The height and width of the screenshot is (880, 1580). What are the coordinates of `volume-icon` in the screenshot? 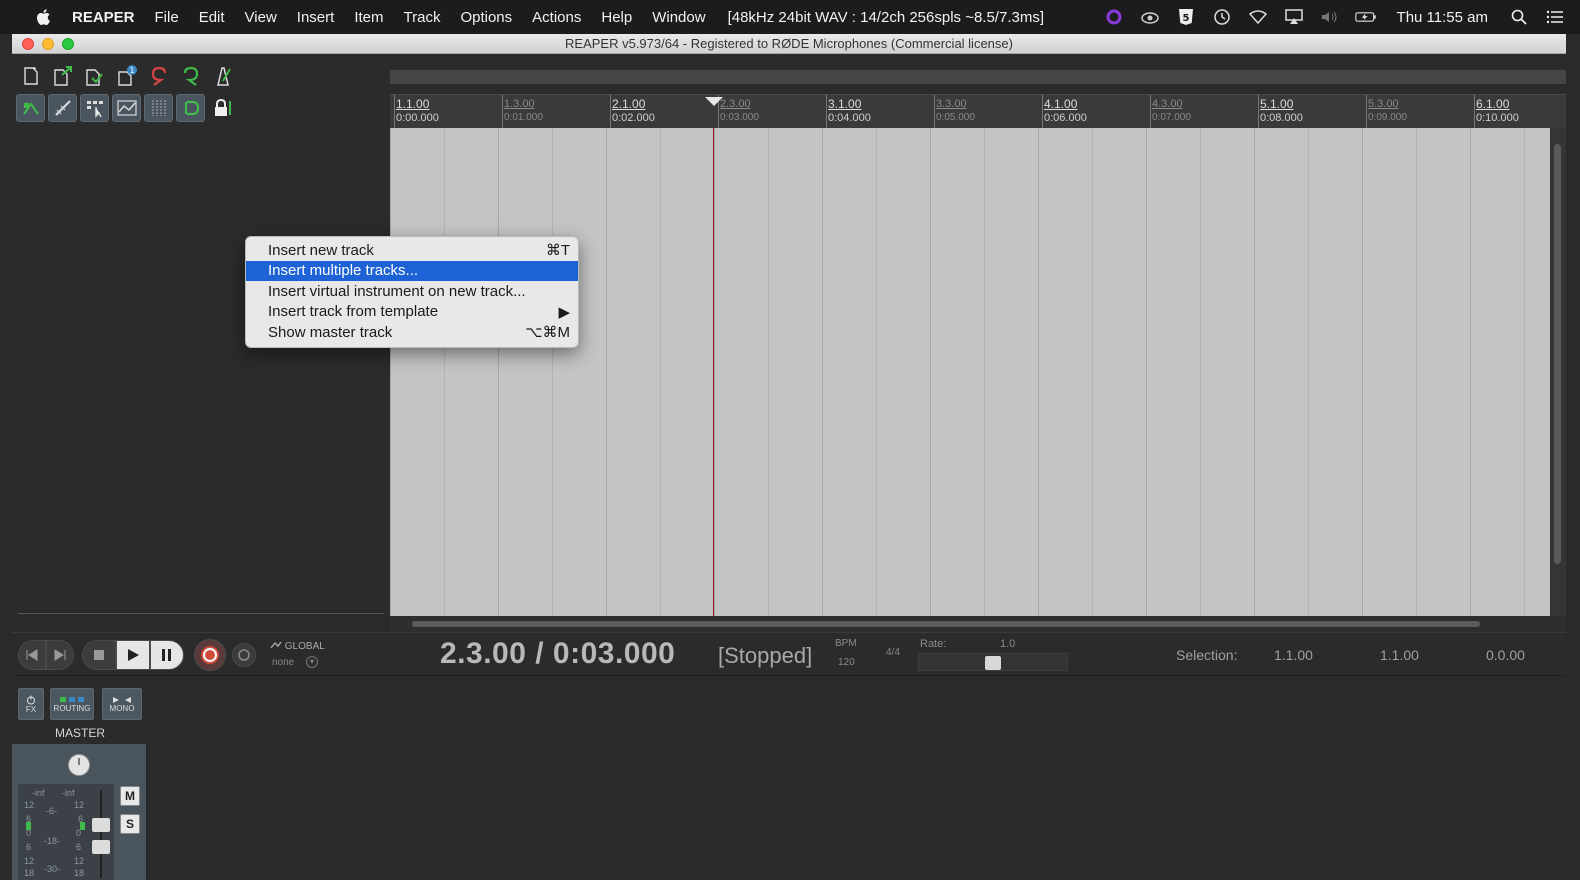 It's located at (1330, 17).